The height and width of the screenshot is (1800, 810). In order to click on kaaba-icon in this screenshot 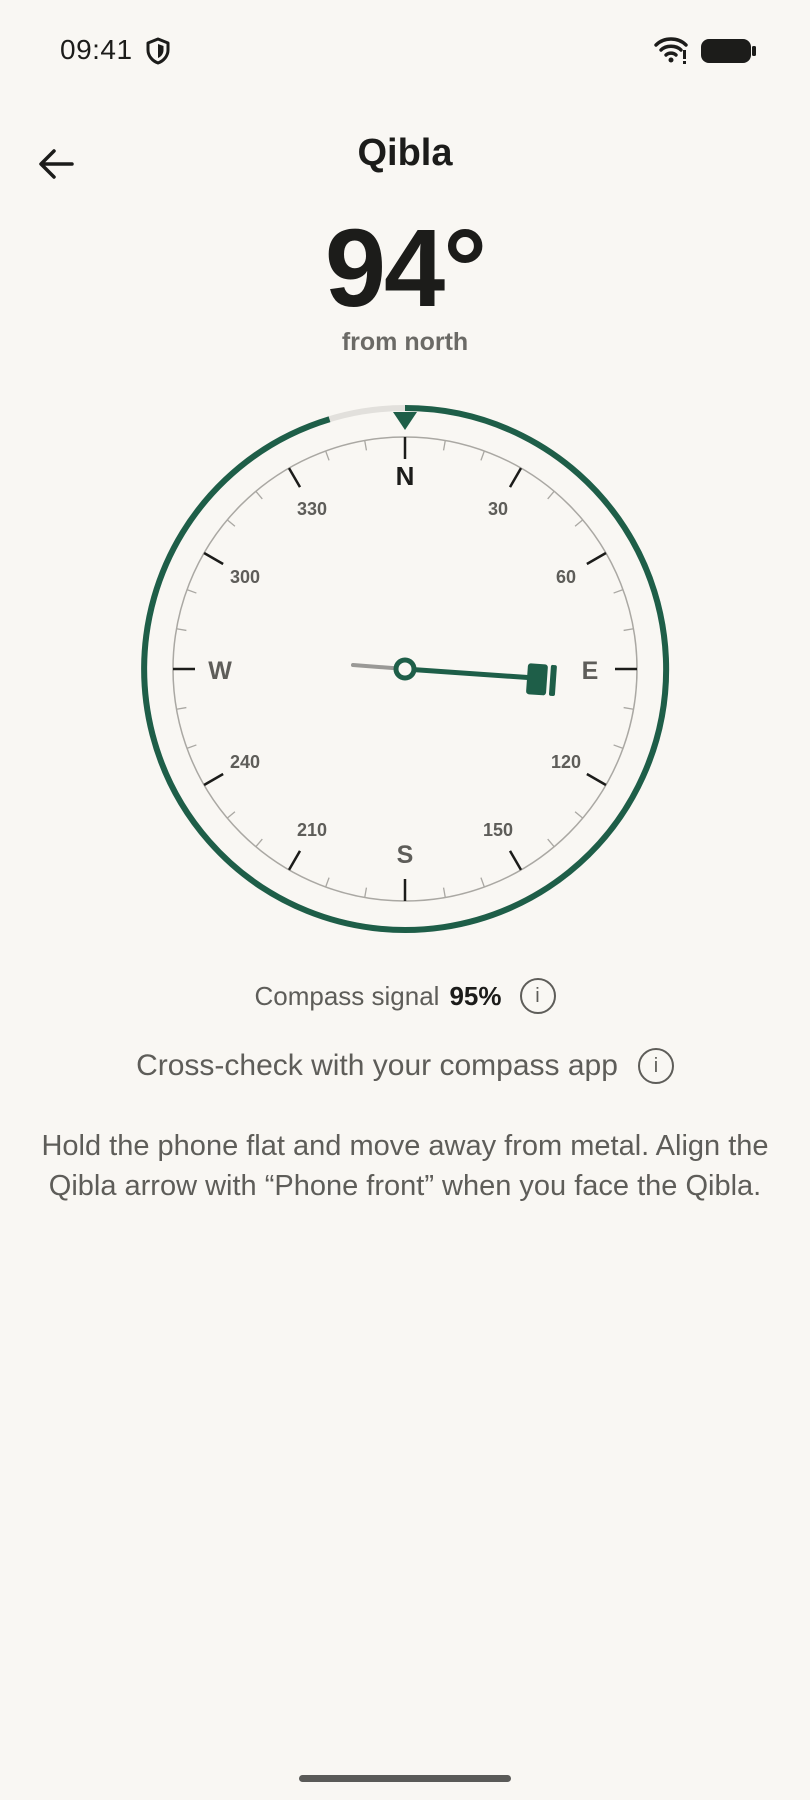, I will do `click(541, 680)`.